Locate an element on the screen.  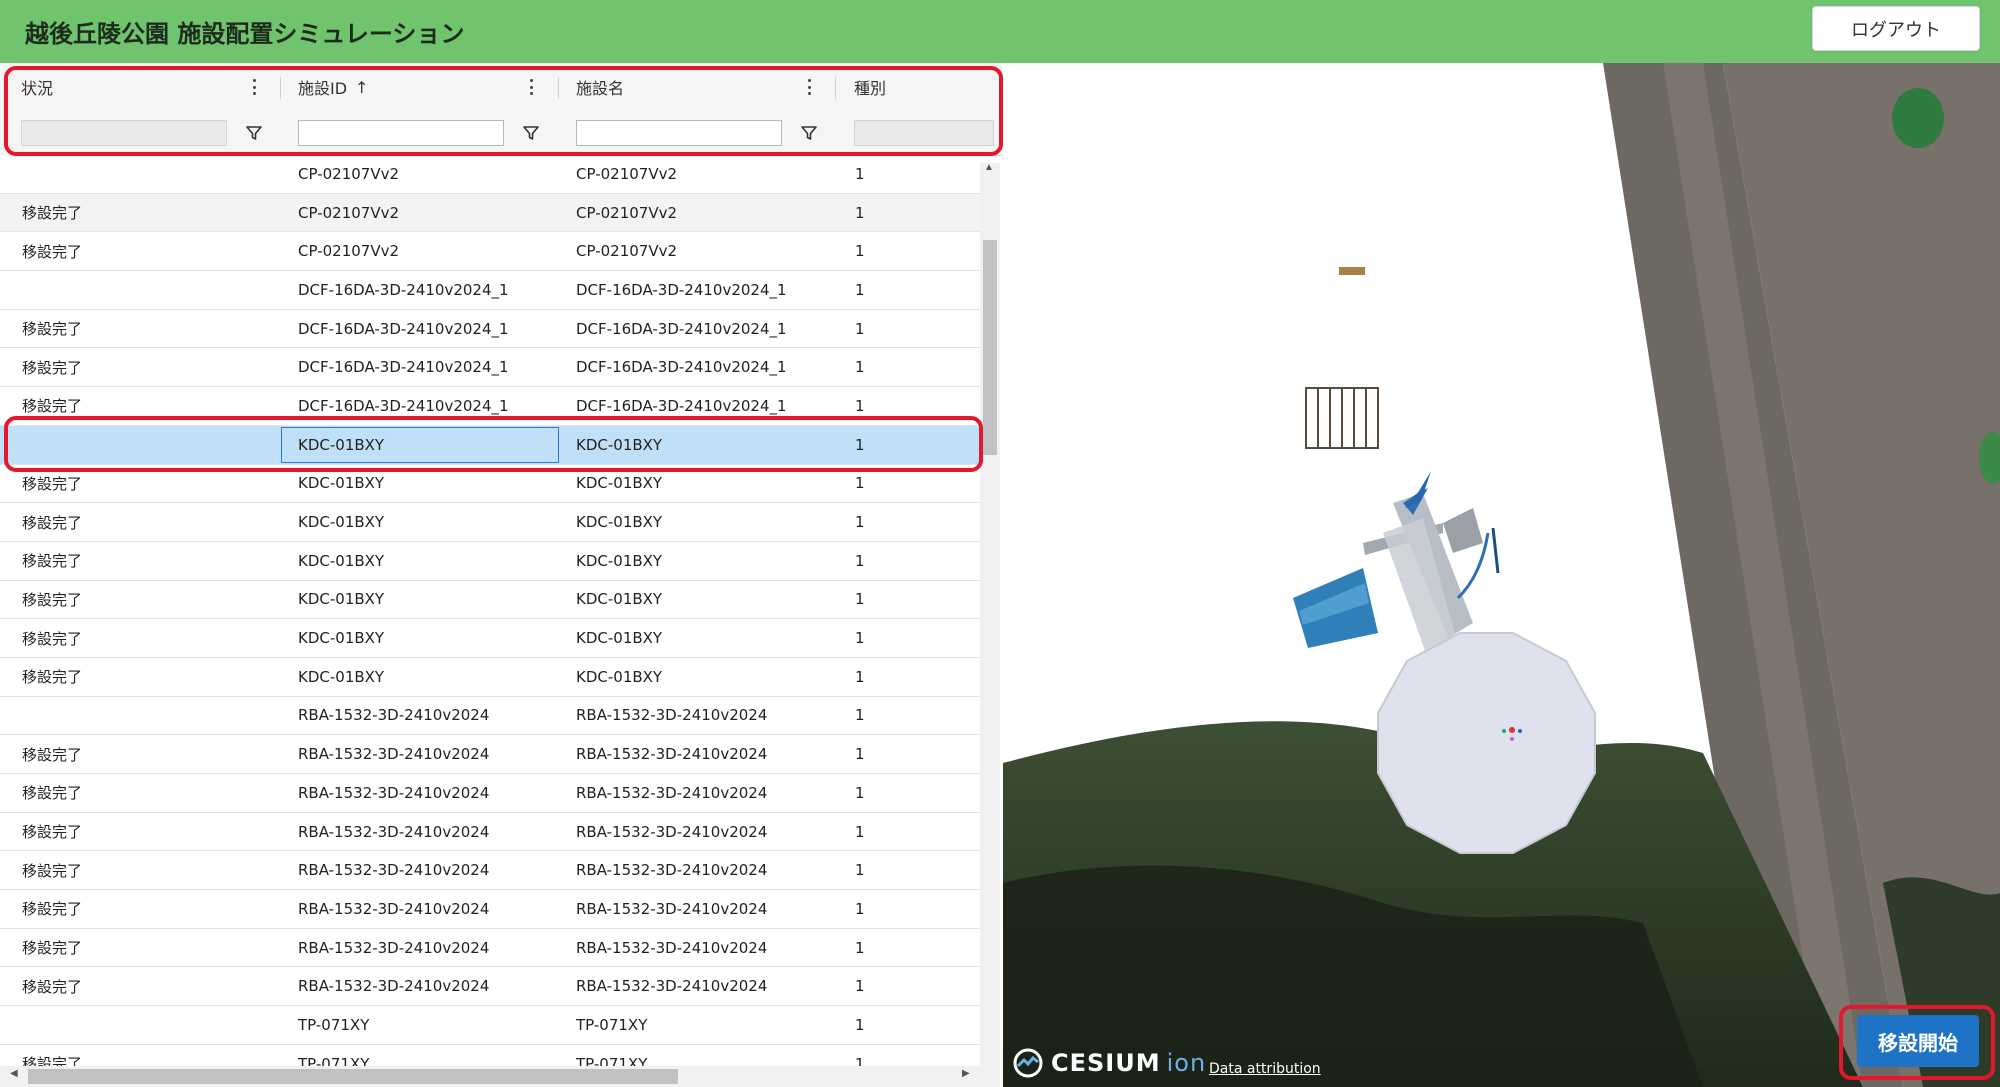
column-header-facility-id: 施設ID ↑ is located at coordinates (333, 87).